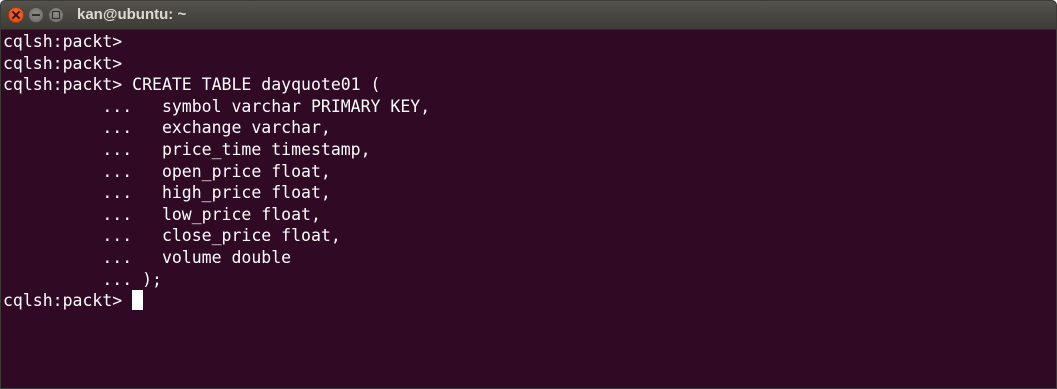 The image size is (1057, 389). I want to click on close-icon, so click(16, 15).